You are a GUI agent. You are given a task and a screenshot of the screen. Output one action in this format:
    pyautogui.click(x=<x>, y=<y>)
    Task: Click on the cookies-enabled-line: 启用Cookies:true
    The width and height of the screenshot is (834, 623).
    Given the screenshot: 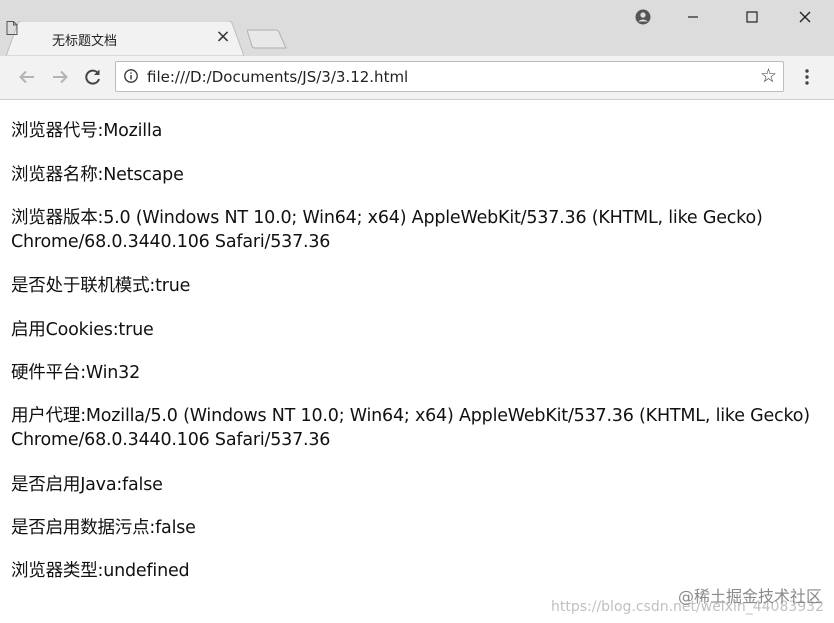 What is the action you would take?
    pyautogui.click(x=82, y=330)
    